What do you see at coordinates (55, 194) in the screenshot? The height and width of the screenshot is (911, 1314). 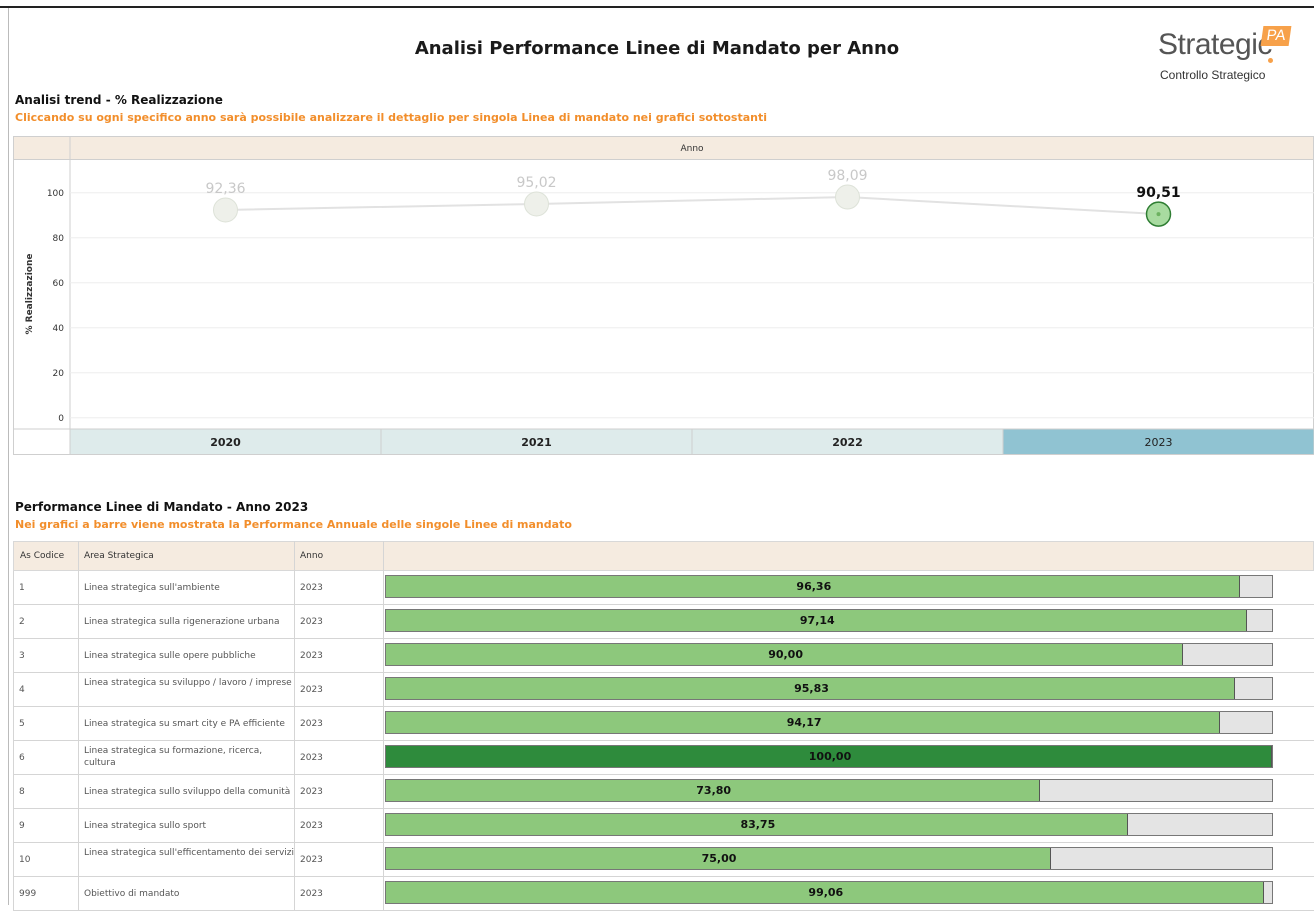 I see `y-tick-label-100: 100` at bounding box center [55, 194].